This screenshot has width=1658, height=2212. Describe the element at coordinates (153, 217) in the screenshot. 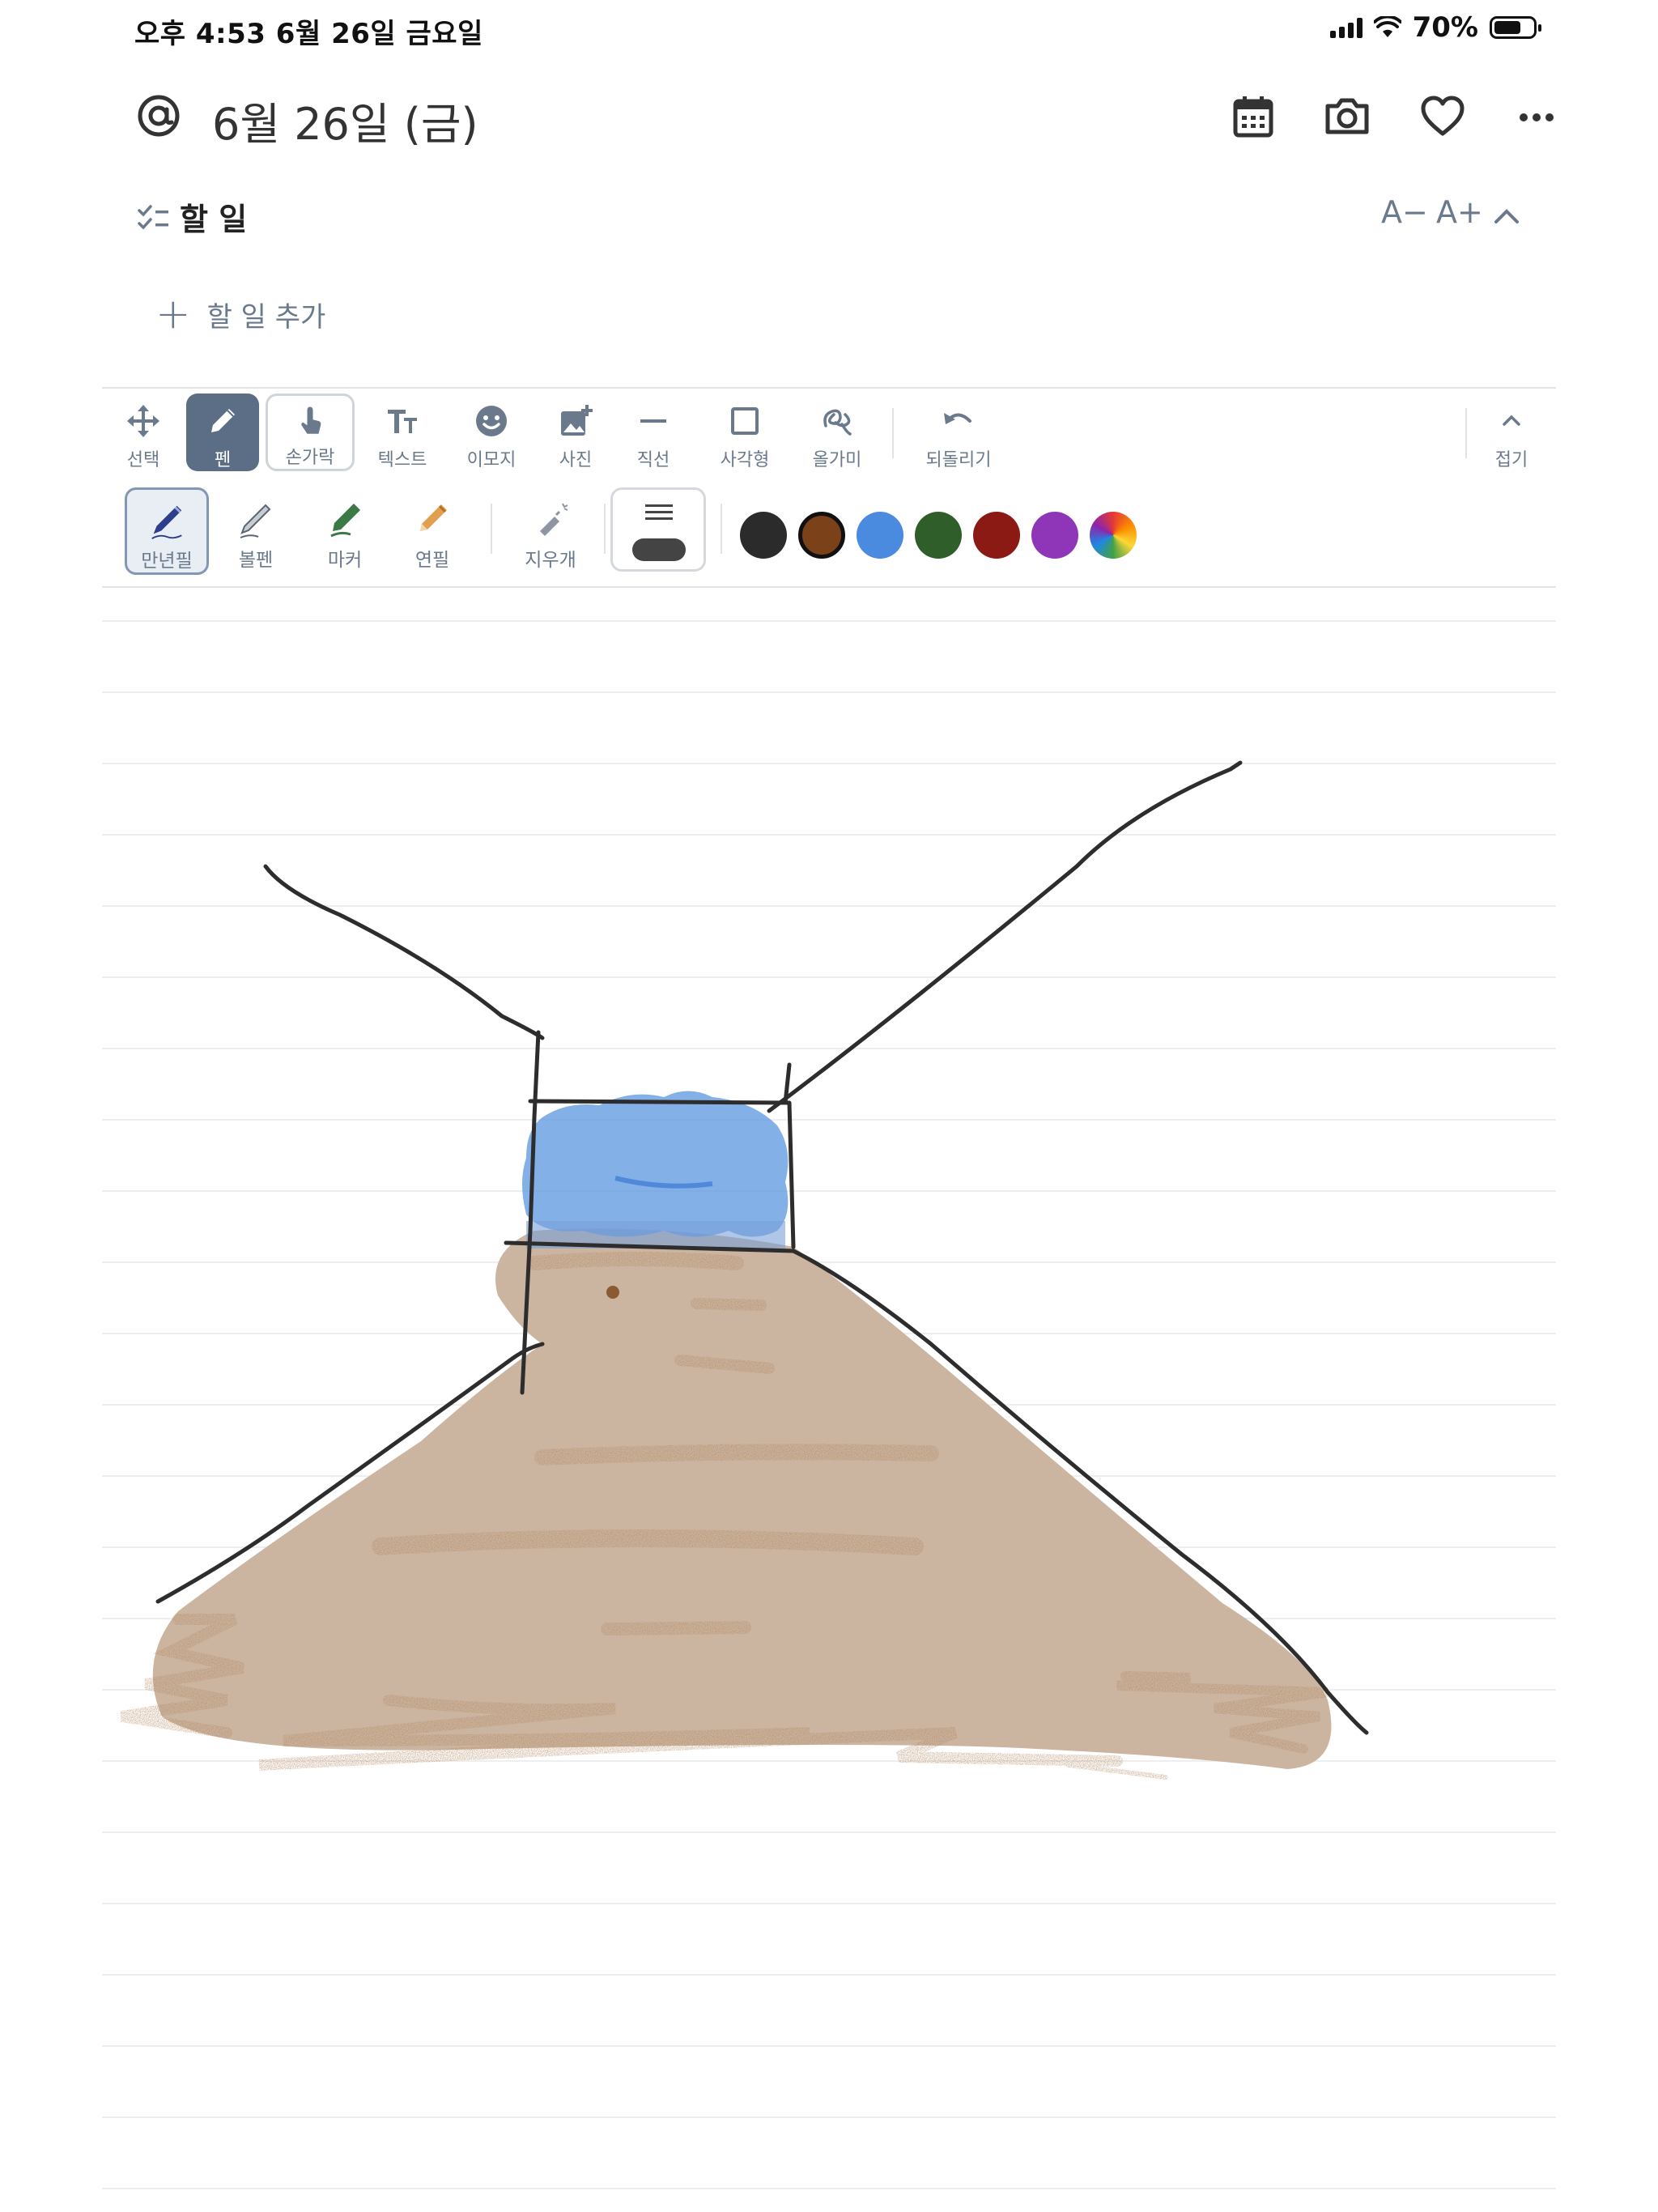

I see `checklist-icon` at that location.